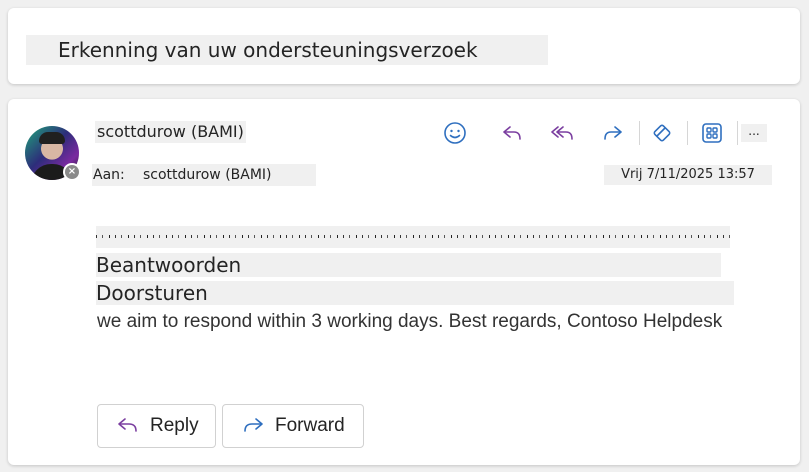 The image size is (809, 472). I want to click on reply-button: Reply, so click(156, 426).